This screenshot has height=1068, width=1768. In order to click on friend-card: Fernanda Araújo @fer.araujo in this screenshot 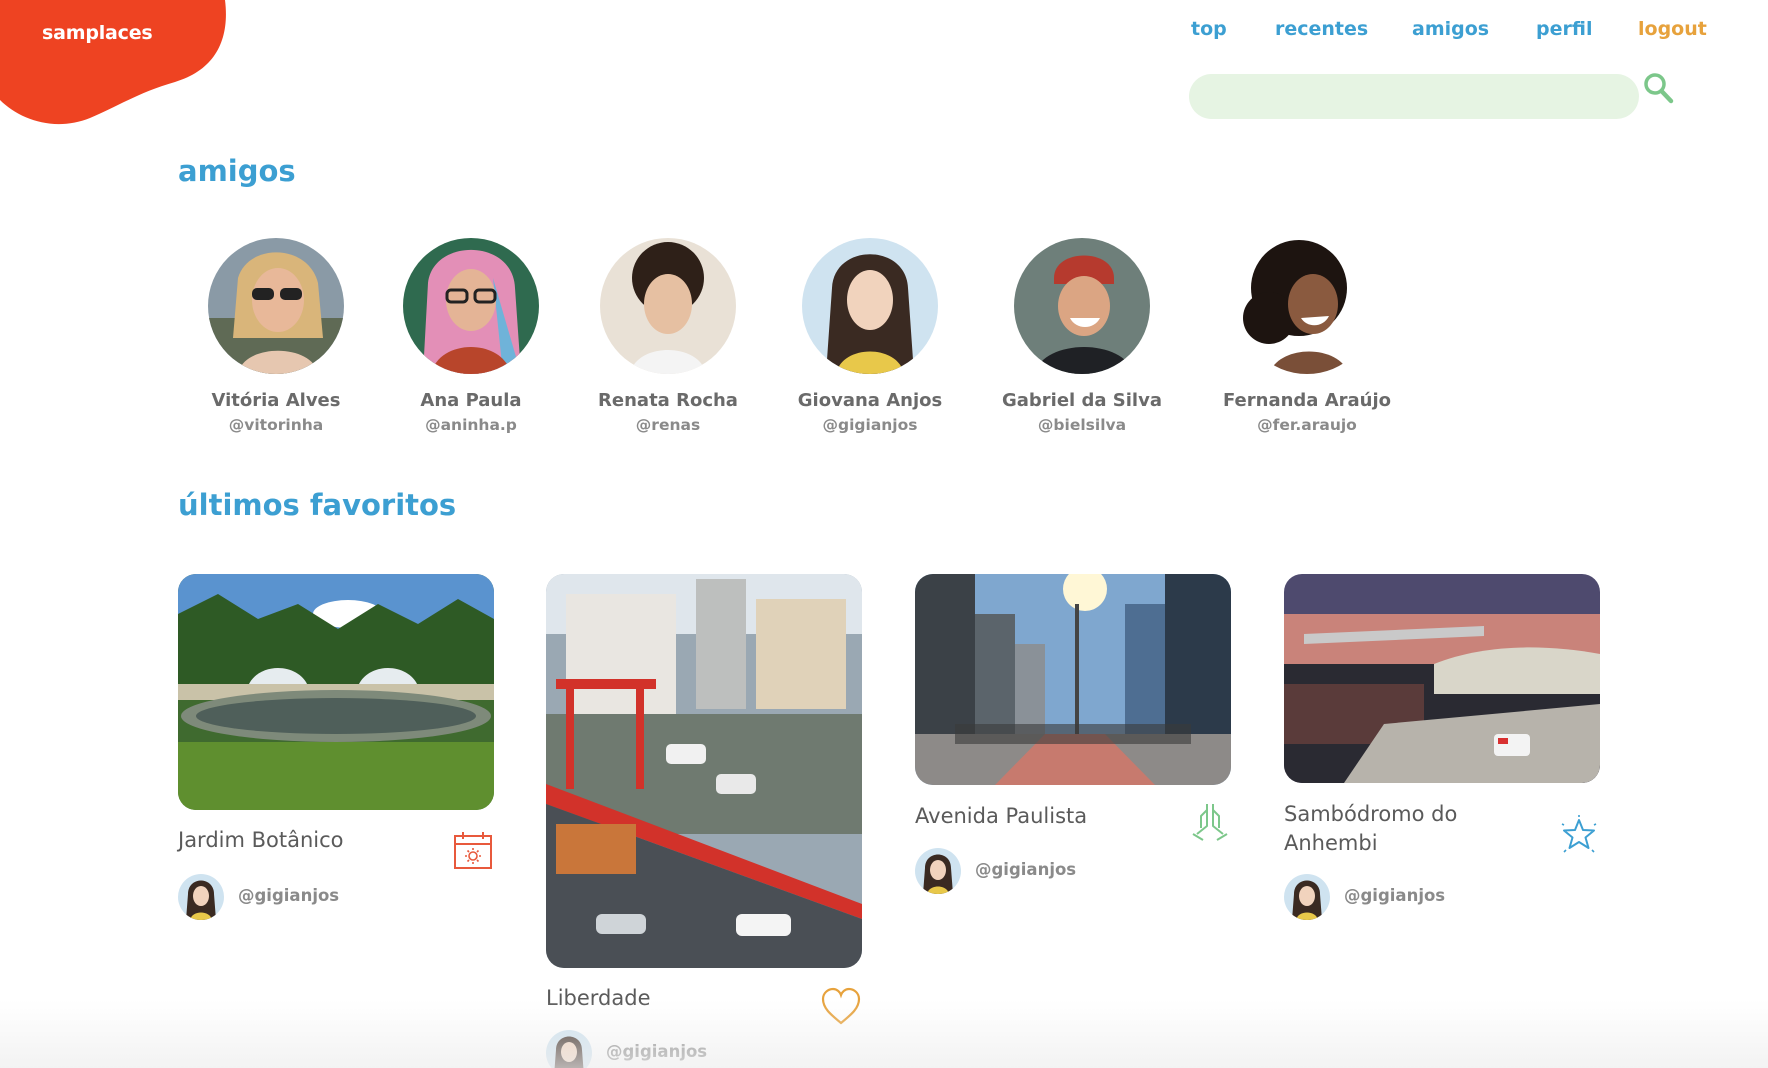, I will do `click(1307, 336)`.